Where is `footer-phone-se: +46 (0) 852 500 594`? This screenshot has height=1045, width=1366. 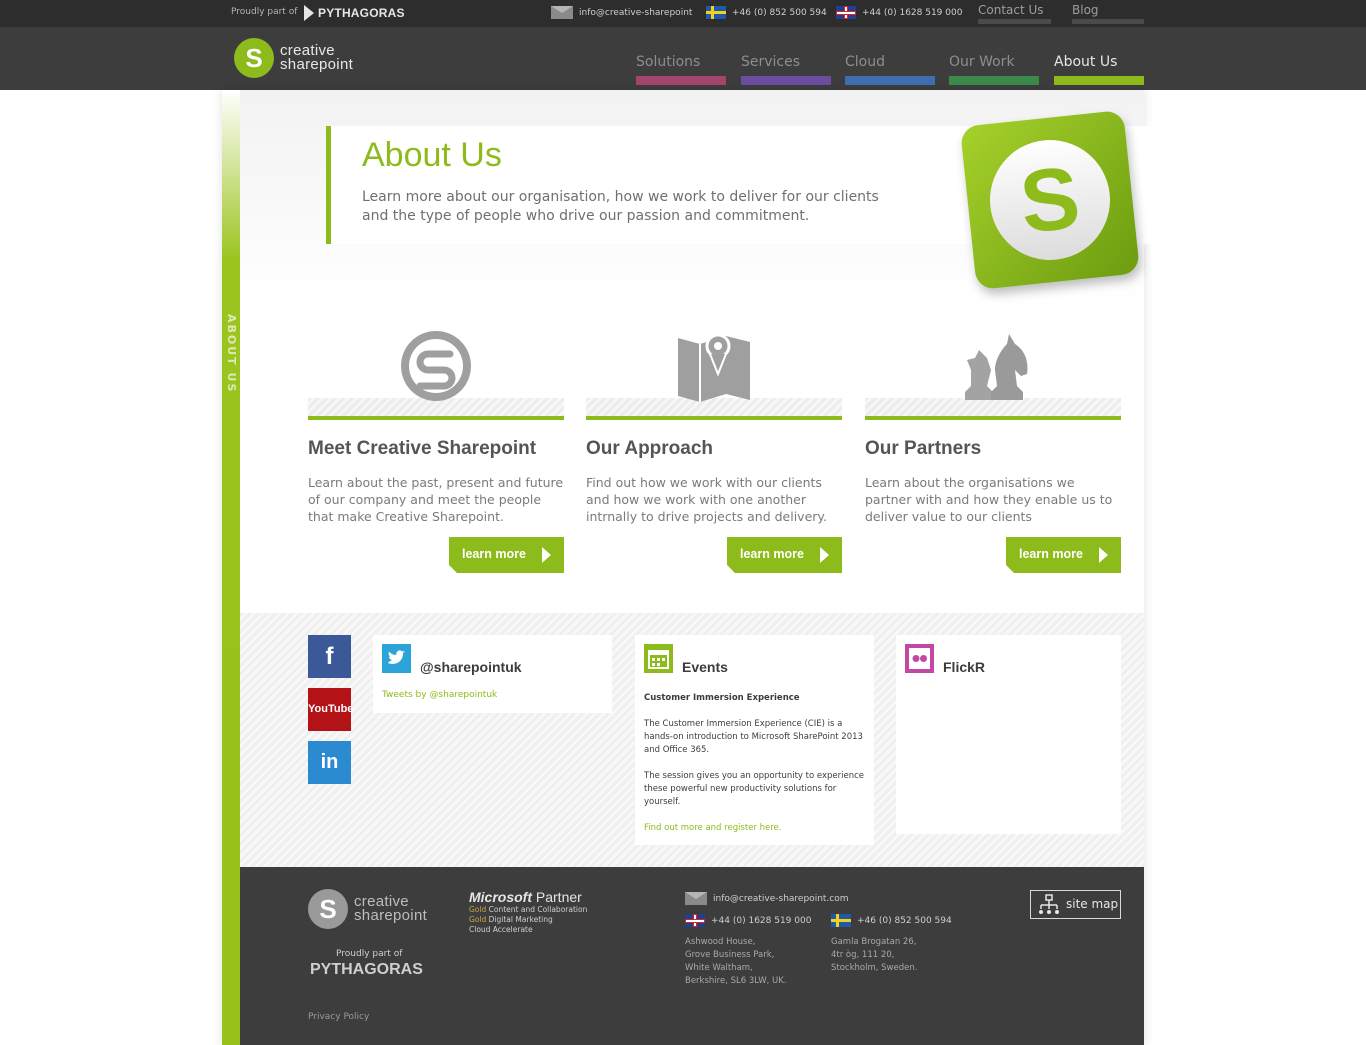 footer-phone-se: +46 (0) 852 500 594 is located at coordinates (891, 920).